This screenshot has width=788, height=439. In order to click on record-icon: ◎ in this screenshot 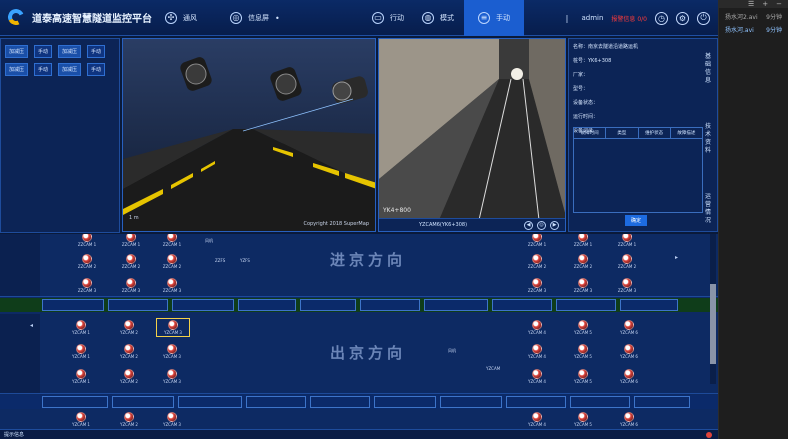, I will do `click(541, 225)`.